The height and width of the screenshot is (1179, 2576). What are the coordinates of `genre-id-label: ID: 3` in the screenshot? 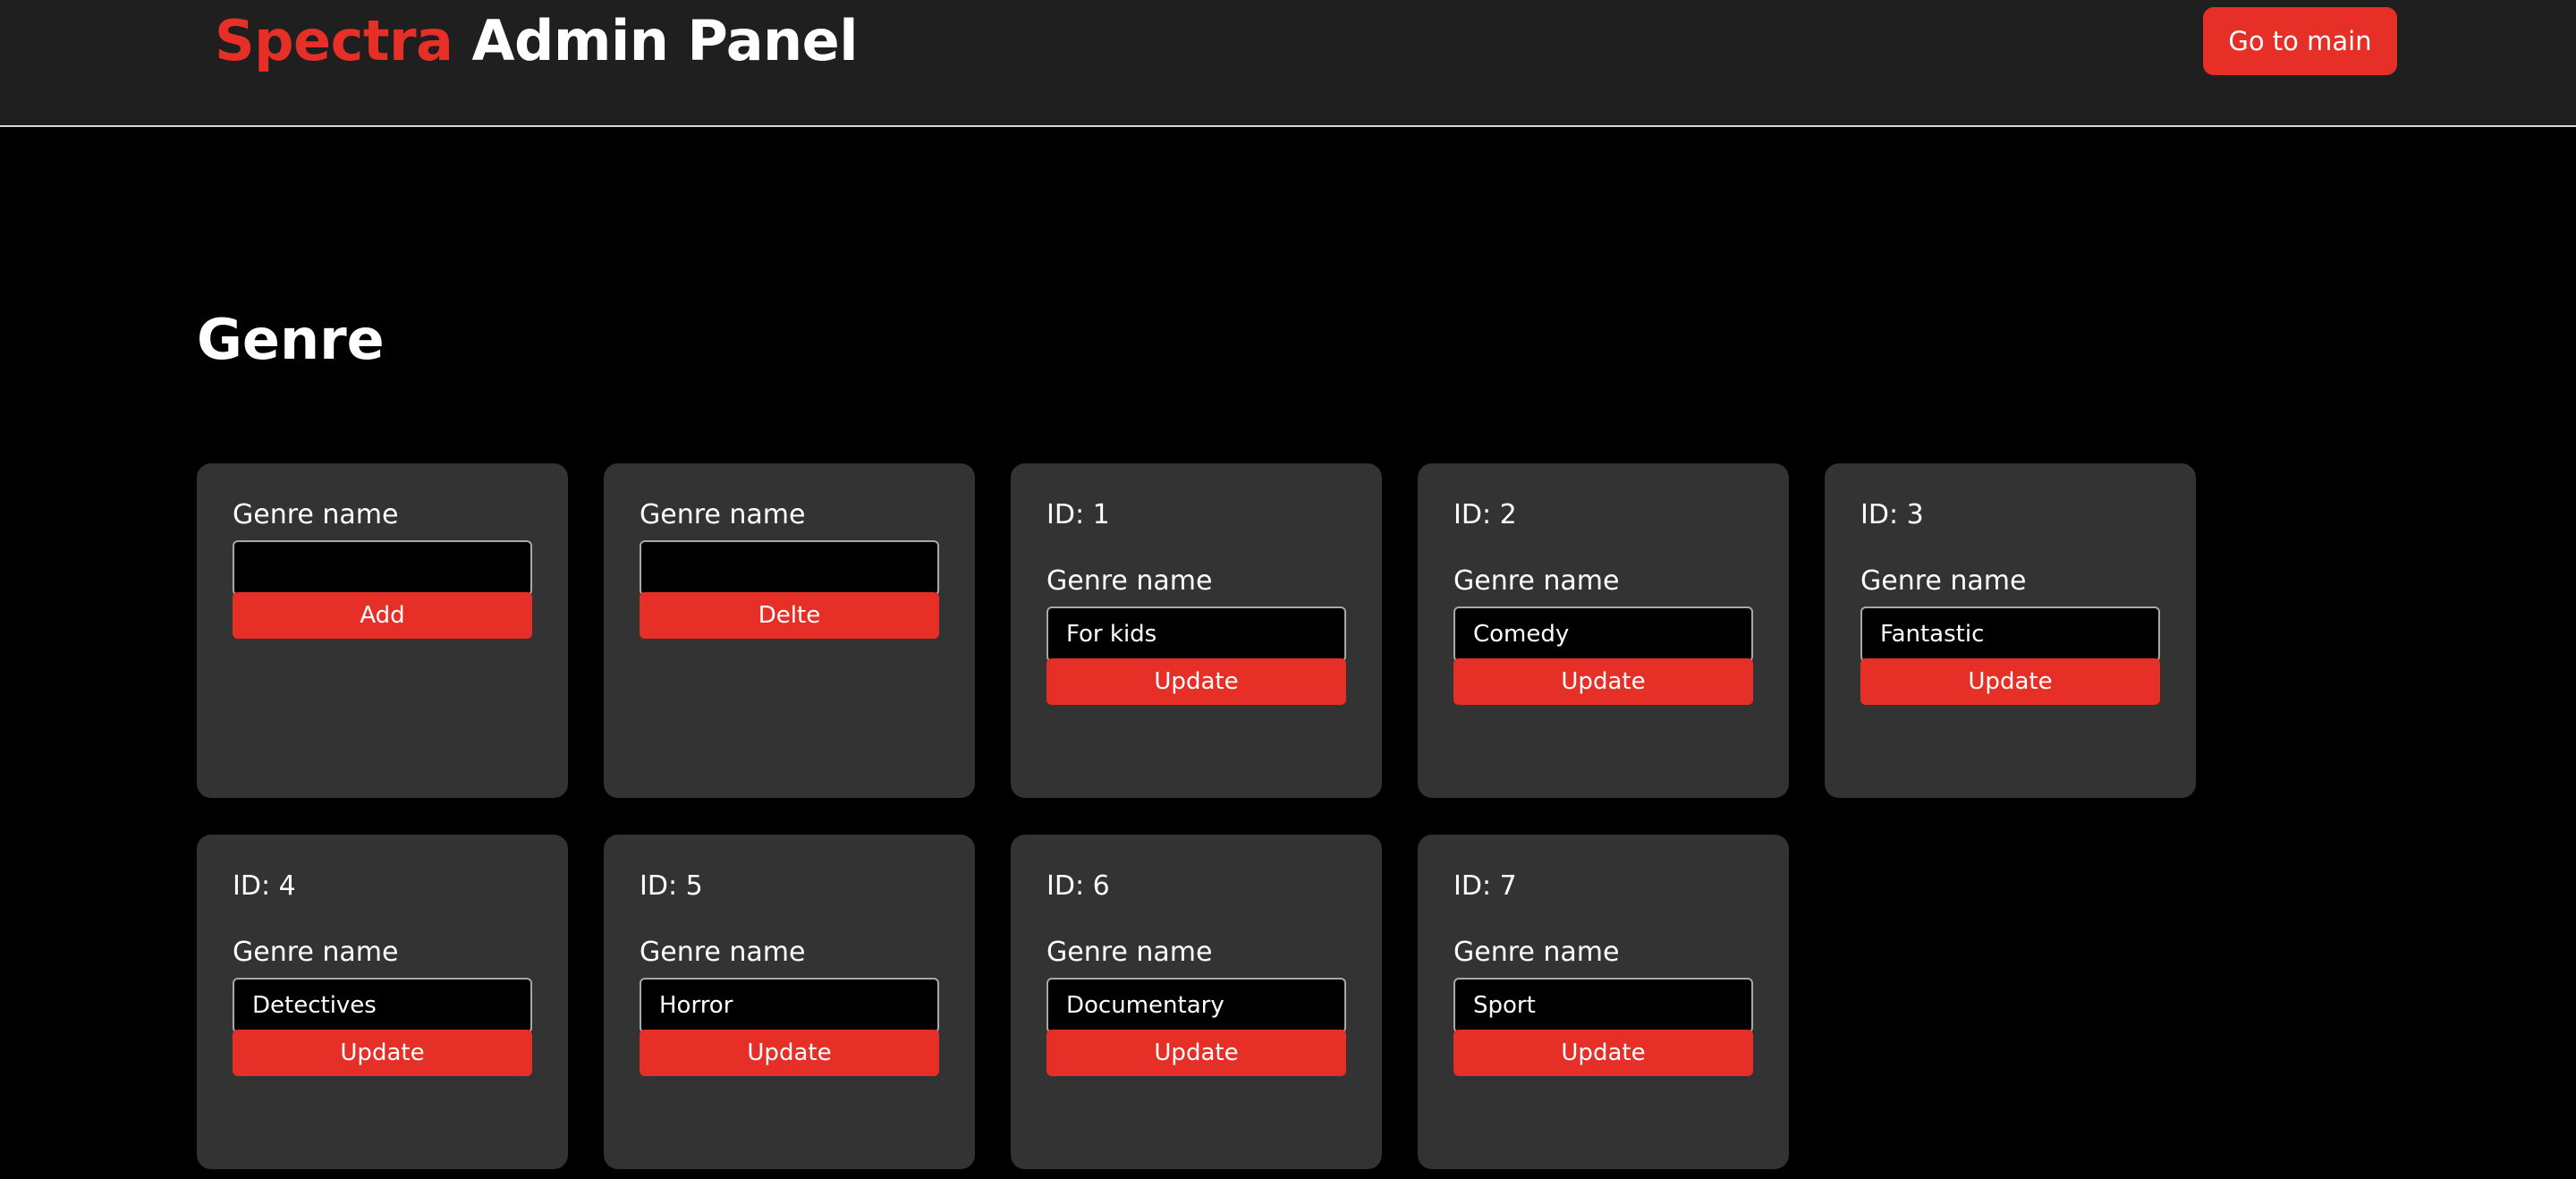 It's located at (1892, 514).